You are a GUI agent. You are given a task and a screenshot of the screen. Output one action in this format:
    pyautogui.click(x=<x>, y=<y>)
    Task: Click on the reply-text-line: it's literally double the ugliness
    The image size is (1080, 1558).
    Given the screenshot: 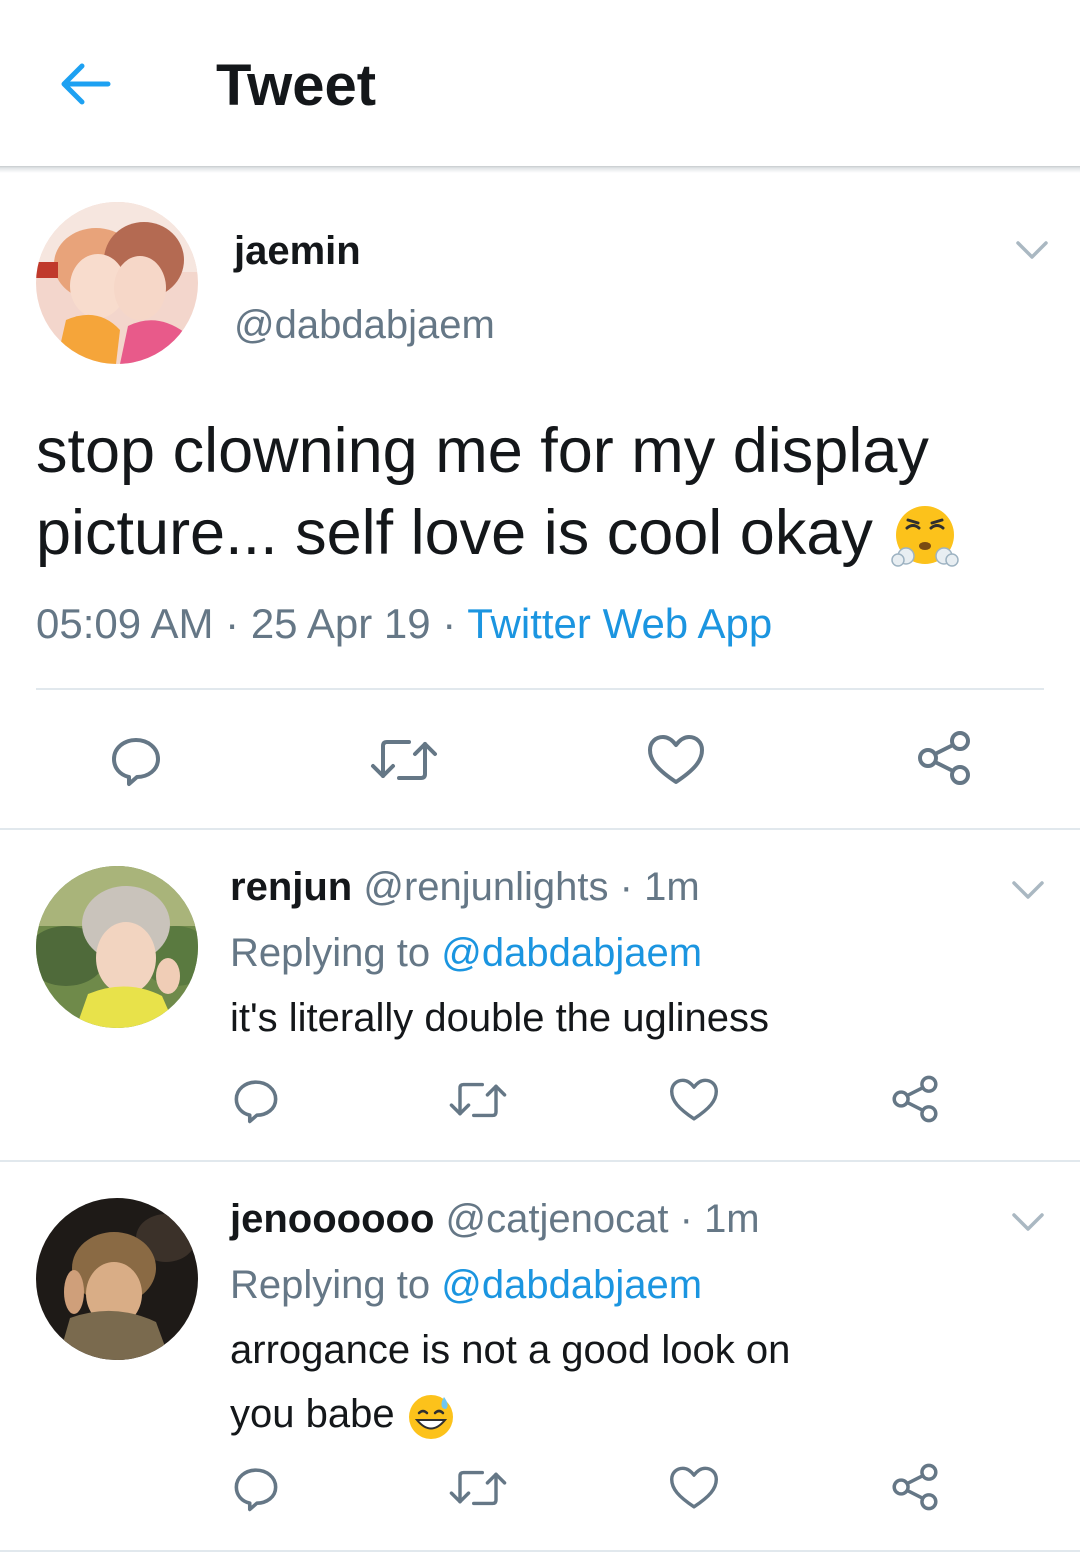 What is the action you would take?
    pyautogui.click(x=500, y=1018)
    